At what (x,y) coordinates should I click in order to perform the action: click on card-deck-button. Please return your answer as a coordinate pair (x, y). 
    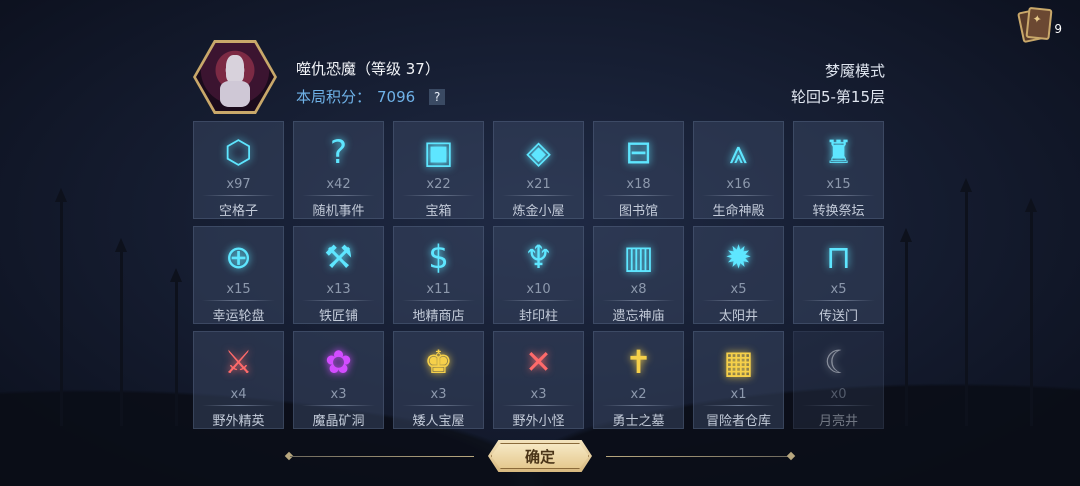
    Looking at the image, I should click on (1035, 25).